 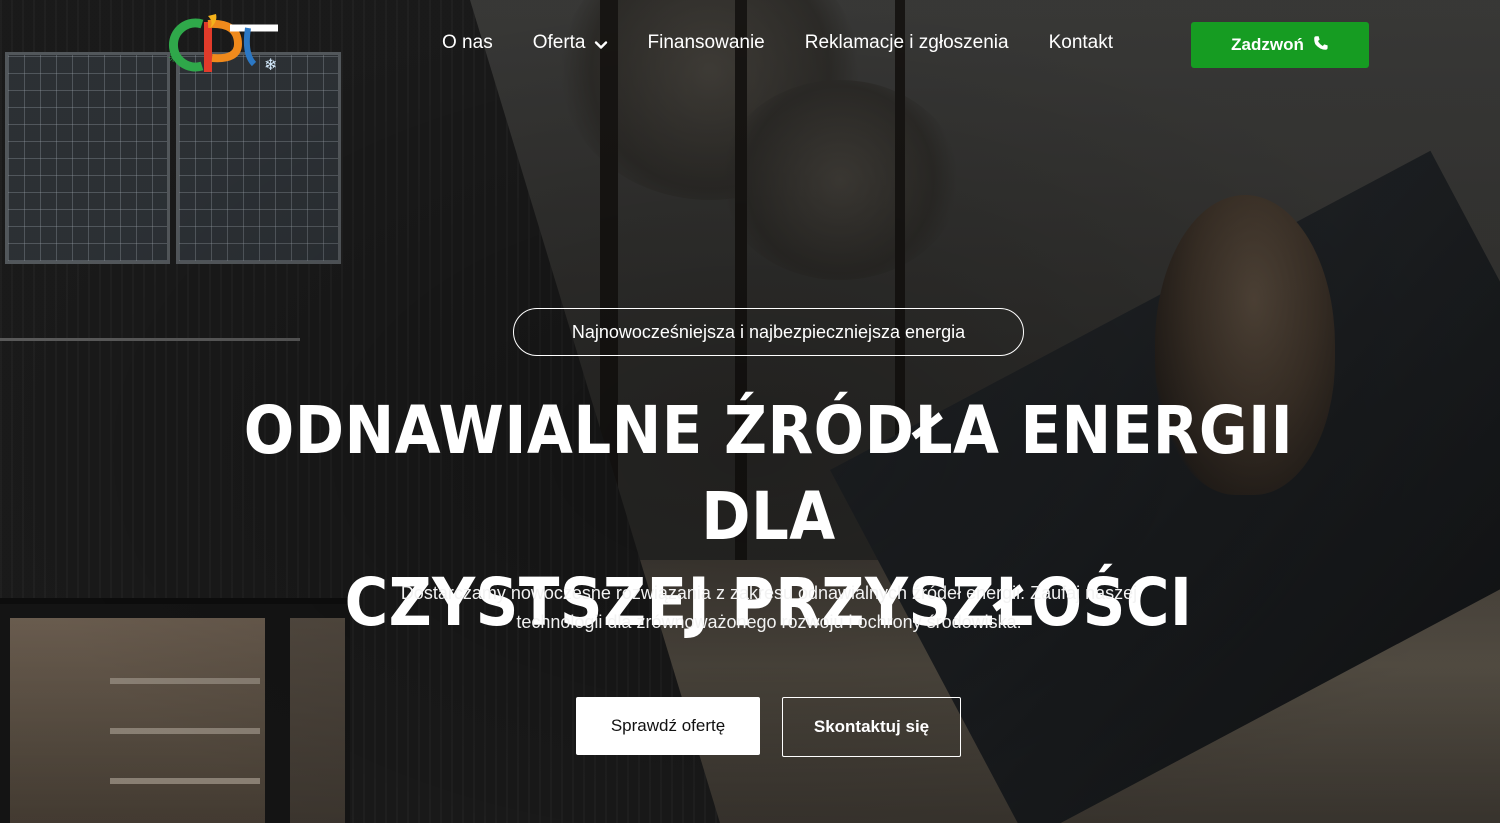 I want to click on nav-item-reklamacje: Reklamacje i zgłoszenia, so click(x=907, y=43).